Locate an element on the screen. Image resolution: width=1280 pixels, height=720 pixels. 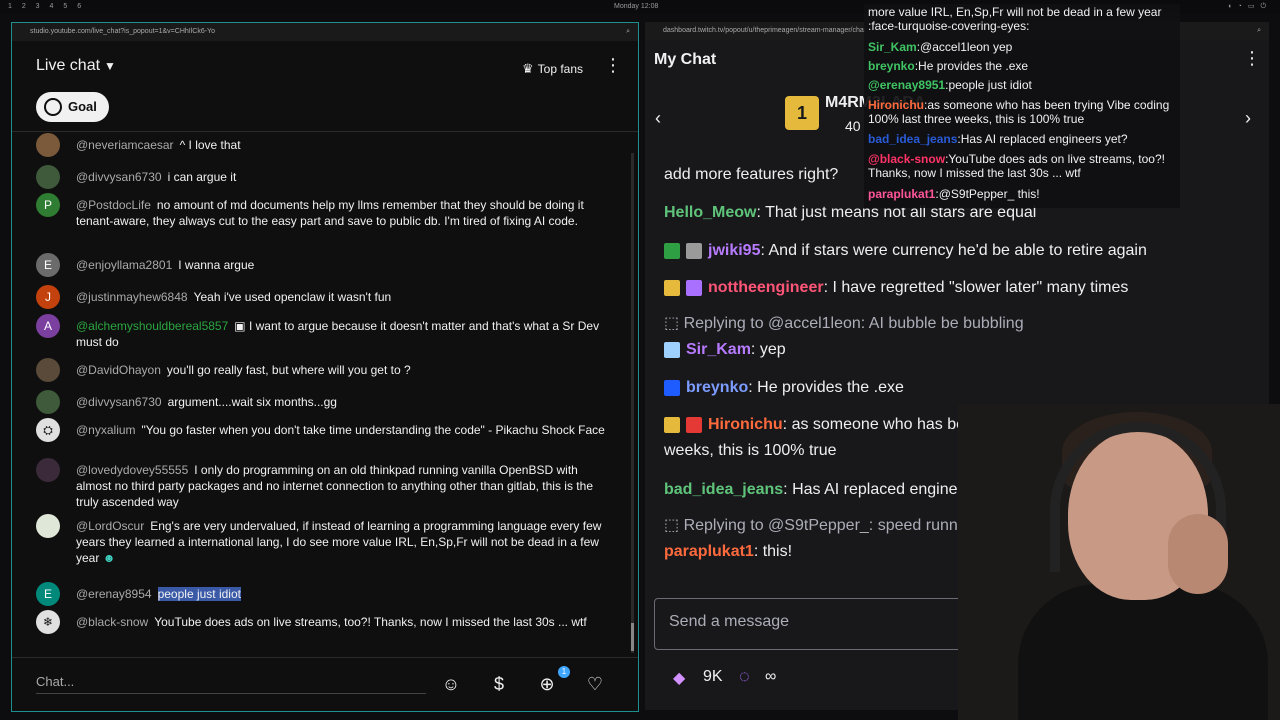
power-icon: ⏻ is located at coordinates (1266, 6).